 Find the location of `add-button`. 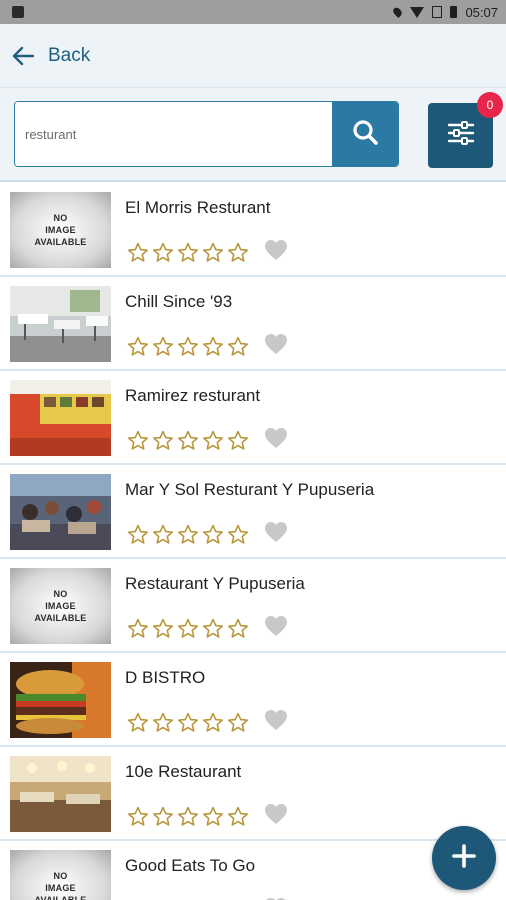

add-button is located at coordinates (464, 858).